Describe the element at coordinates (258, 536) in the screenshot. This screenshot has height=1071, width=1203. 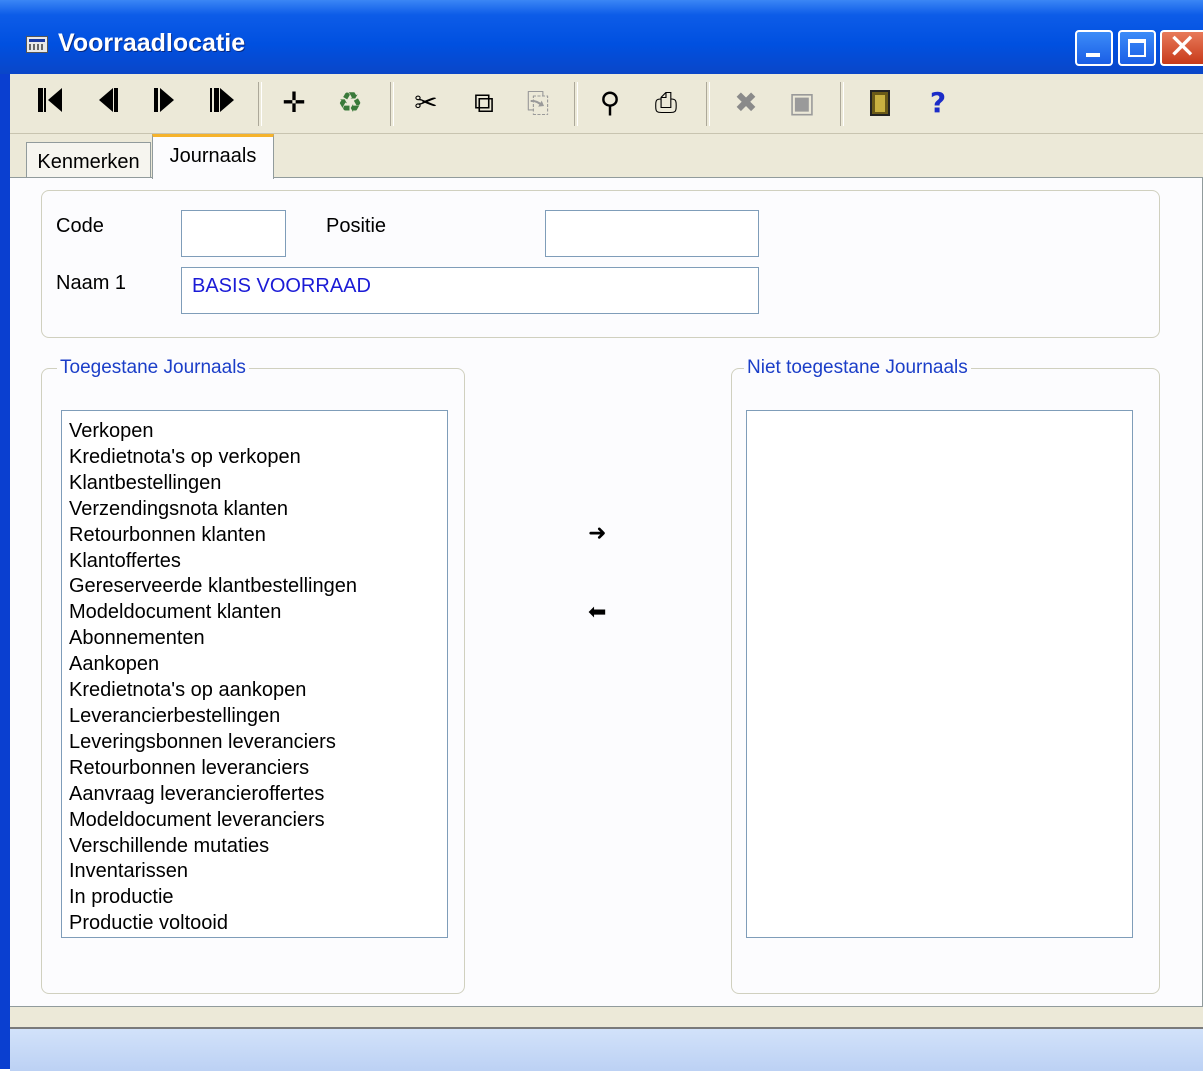
I see `list-item: Retourbonnen klanten` at that location.